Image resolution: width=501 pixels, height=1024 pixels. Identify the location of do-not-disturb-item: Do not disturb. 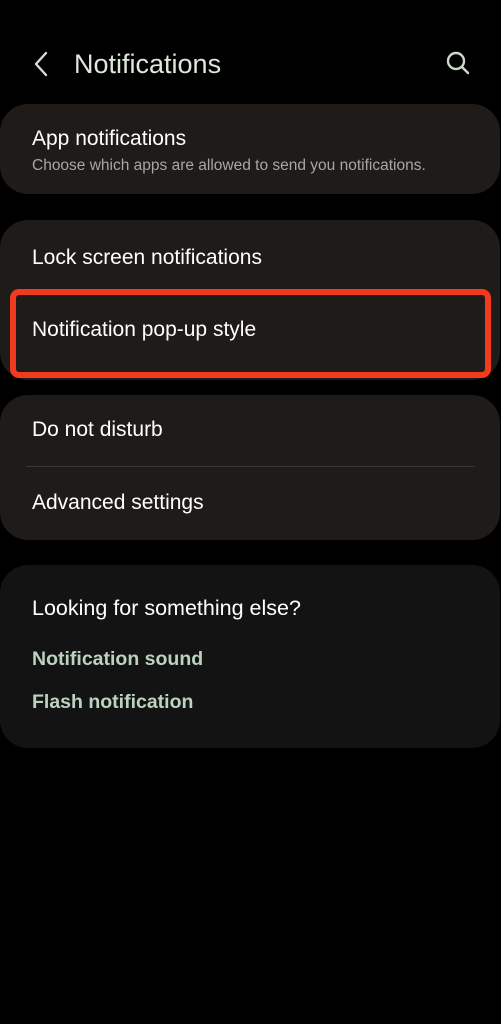
(250, 430).